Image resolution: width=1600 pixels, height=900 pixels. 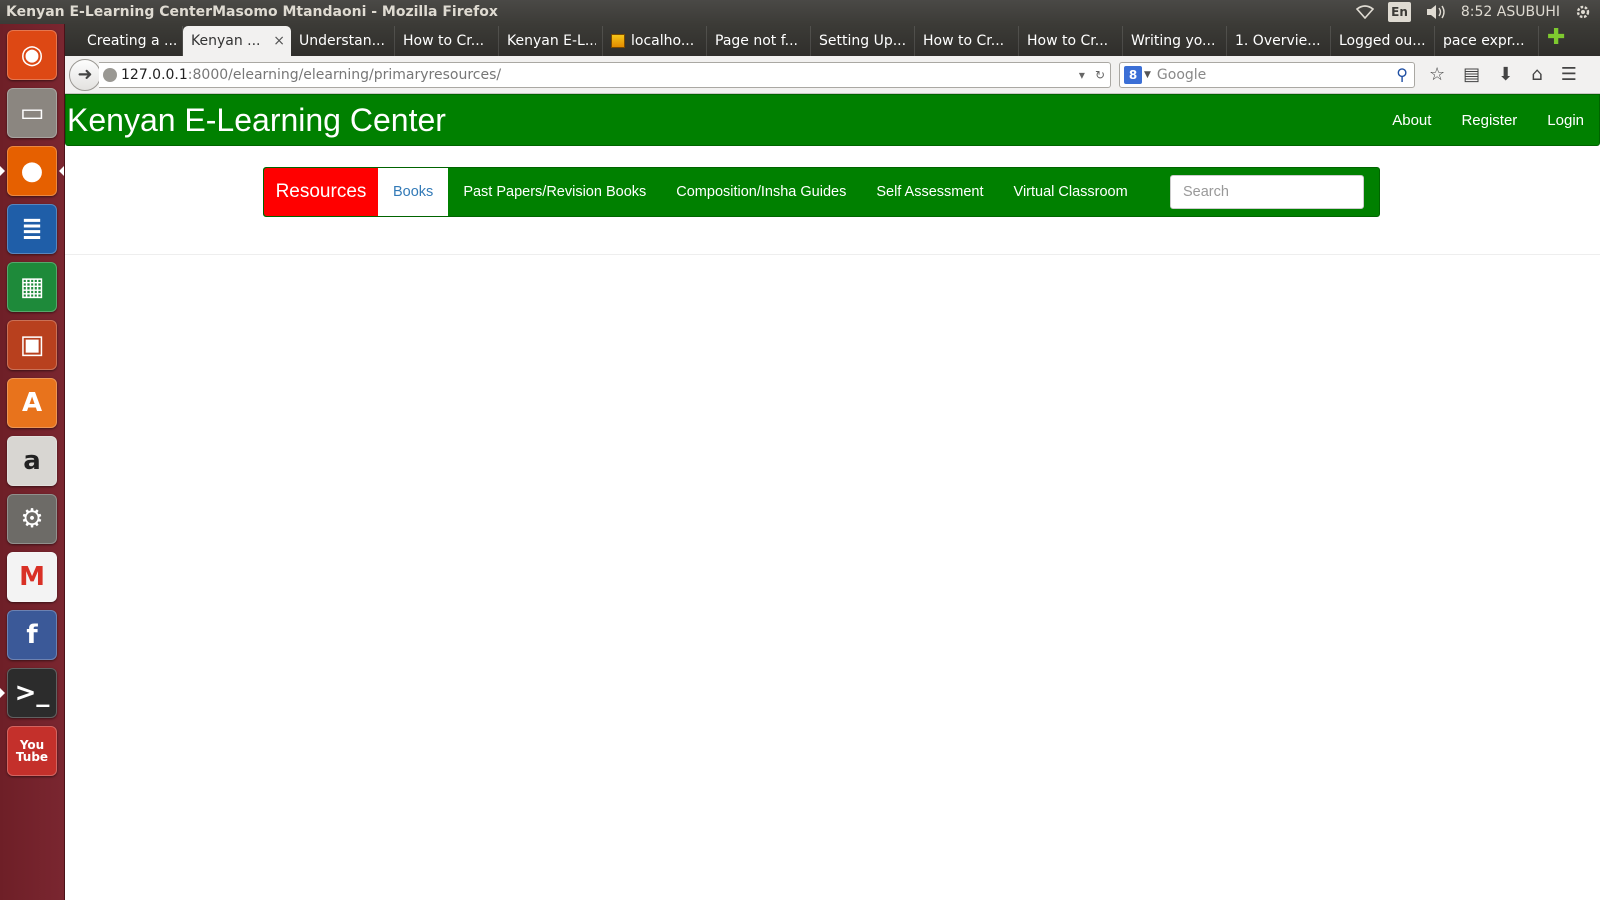 I want to click on launcher-terminal: >_, so click(x=32, y=693).